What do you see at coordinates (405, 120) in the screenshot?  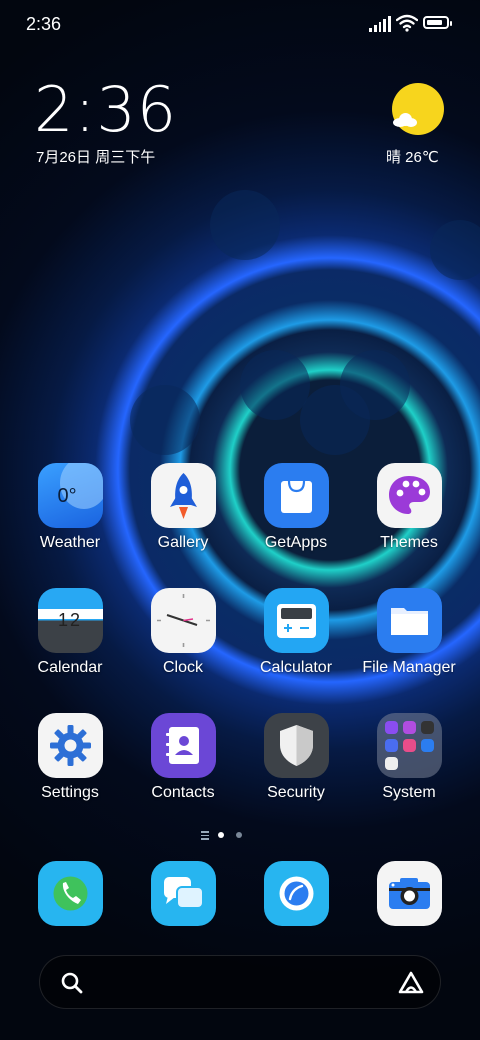 I see `cloud-icon` at bounding box center [405, 120].